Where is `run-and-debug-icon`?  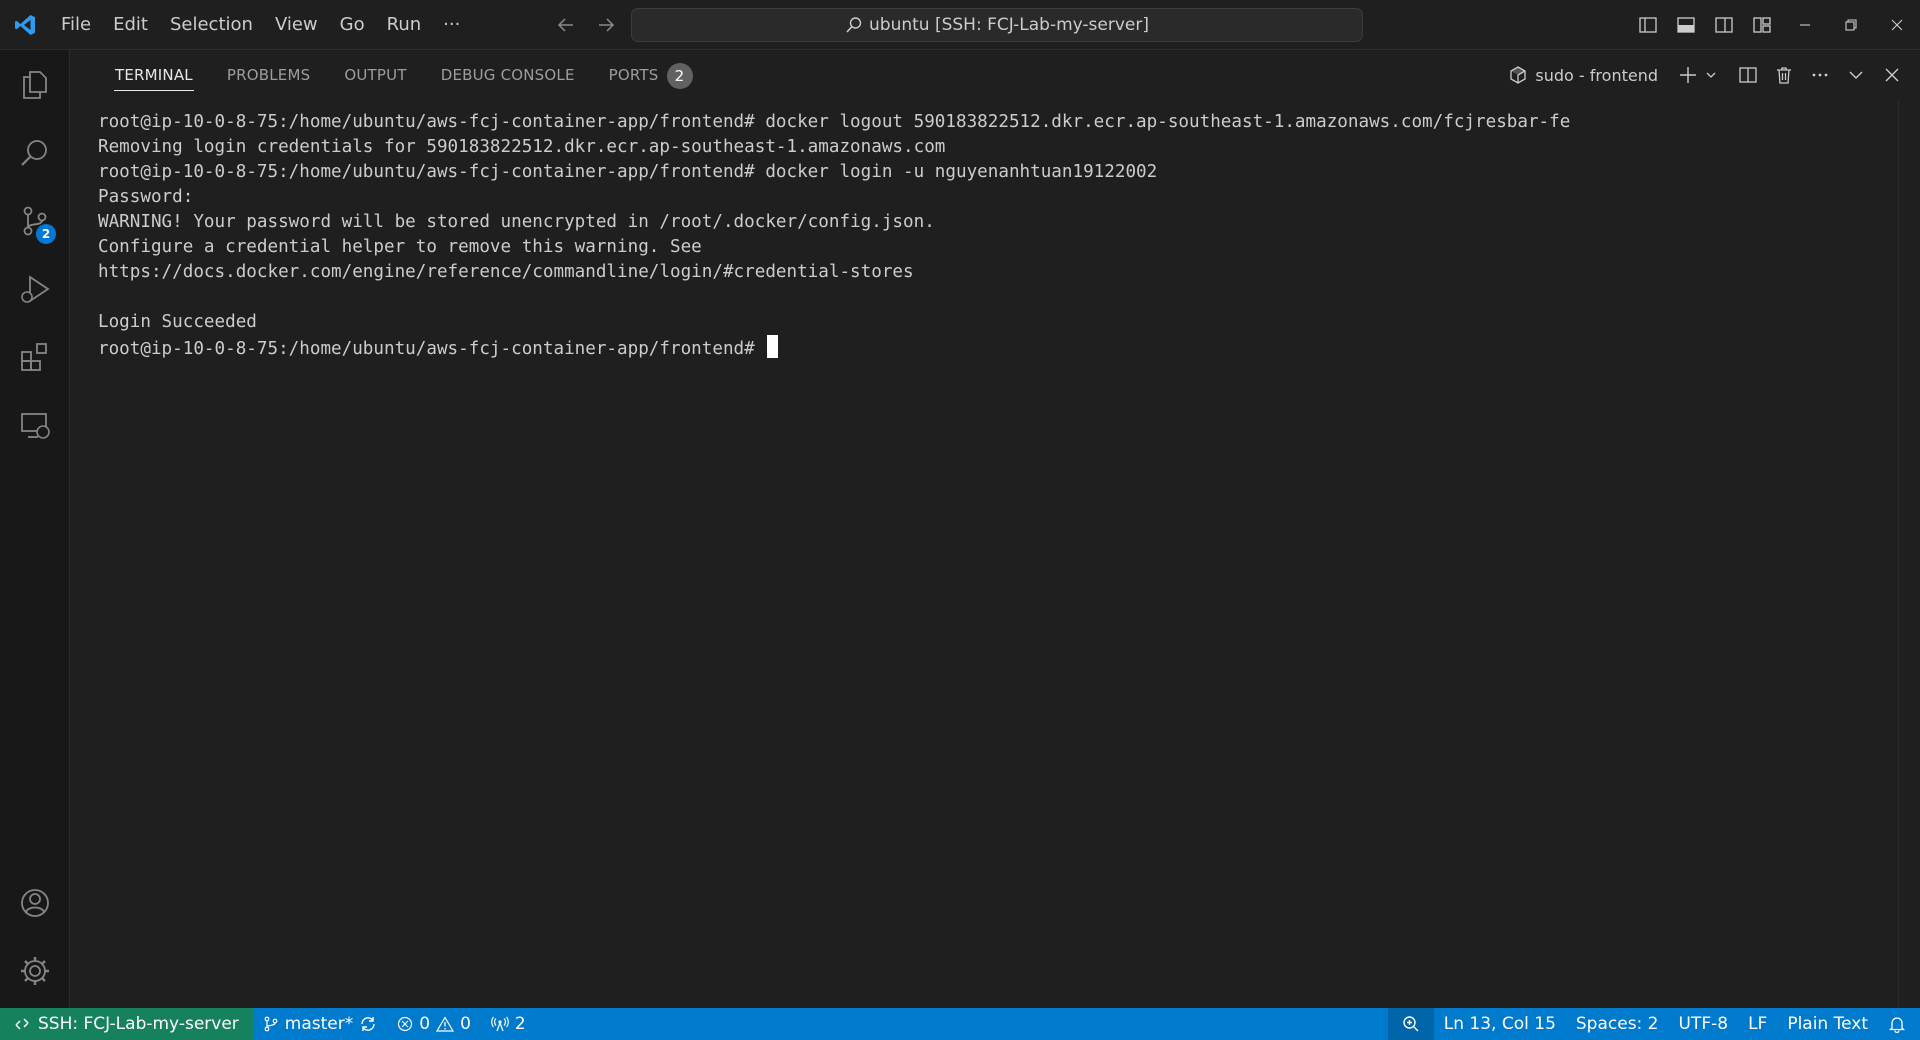
run-and-debug-icon is located at coordinates (35, 289).